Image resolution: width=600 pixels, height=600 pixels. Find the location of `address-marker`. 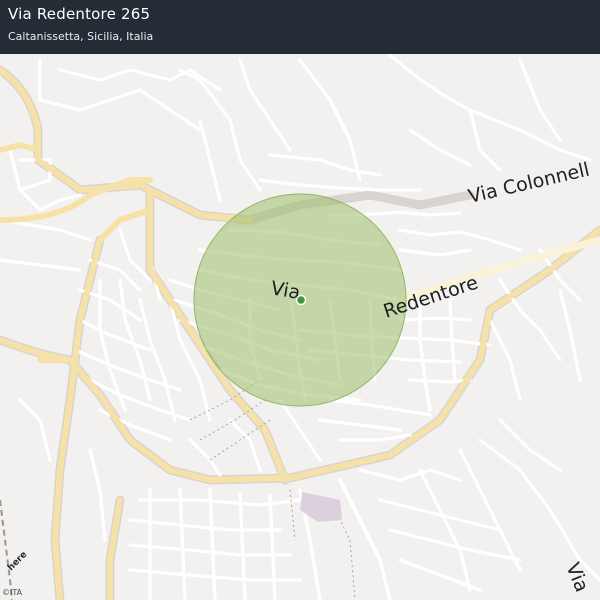

address-marker is located at coordinates (301, 300).